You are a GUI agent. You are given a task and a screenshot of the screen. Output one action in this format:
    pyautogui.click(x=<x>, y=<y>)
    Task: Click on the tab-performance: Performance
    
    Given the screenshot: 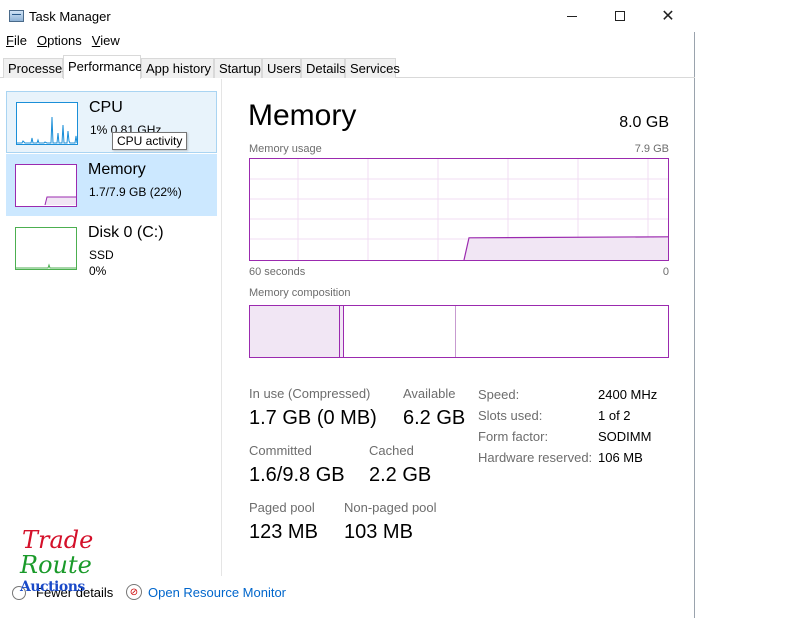 What is the action you would take?
    pyautogui.click(x=102, y=67)
    